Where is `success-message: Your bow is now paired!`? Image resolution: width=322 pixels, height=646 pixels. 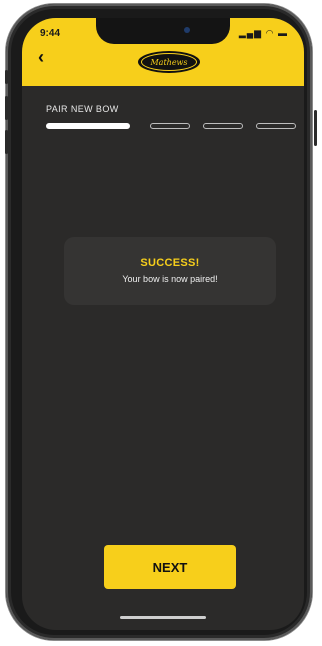 success-message: Your bow is now paired! is located at coordinates (170, 279).